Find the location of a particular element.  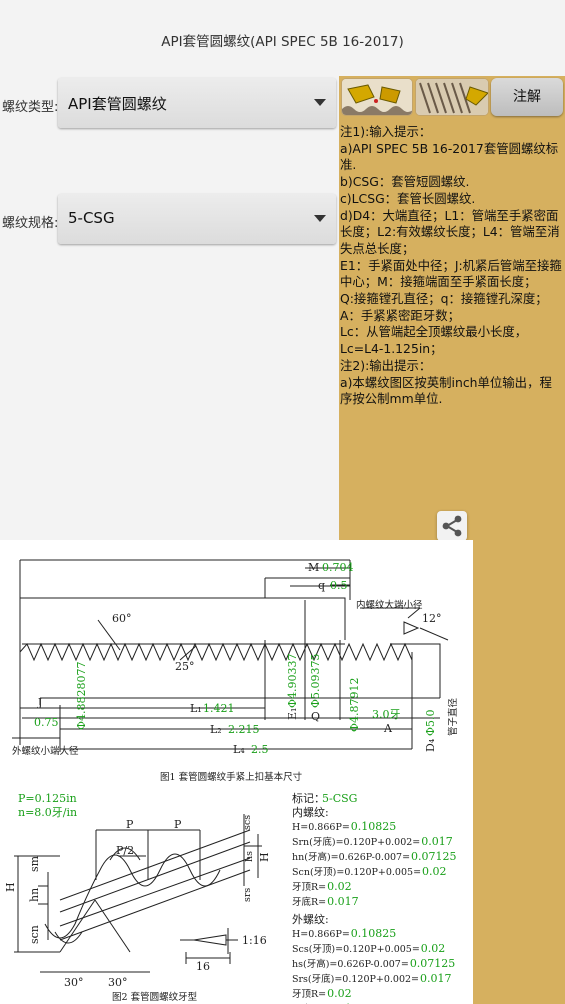

fig2-inner-row-label: Srn(牙底)=0.120P+0.002= is located at coordinates (356, 842).